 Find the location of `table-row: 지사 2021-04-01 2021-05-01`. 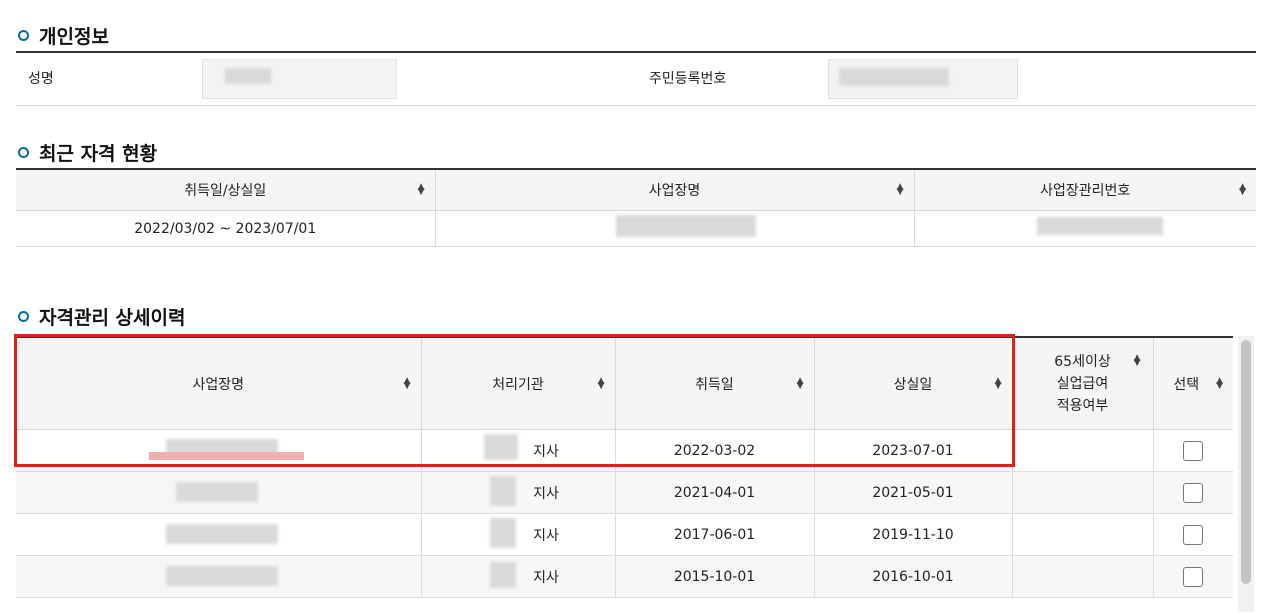

table-row: 지사 2021-04-01 2021-05-01 is located at coordinates (624, 492).